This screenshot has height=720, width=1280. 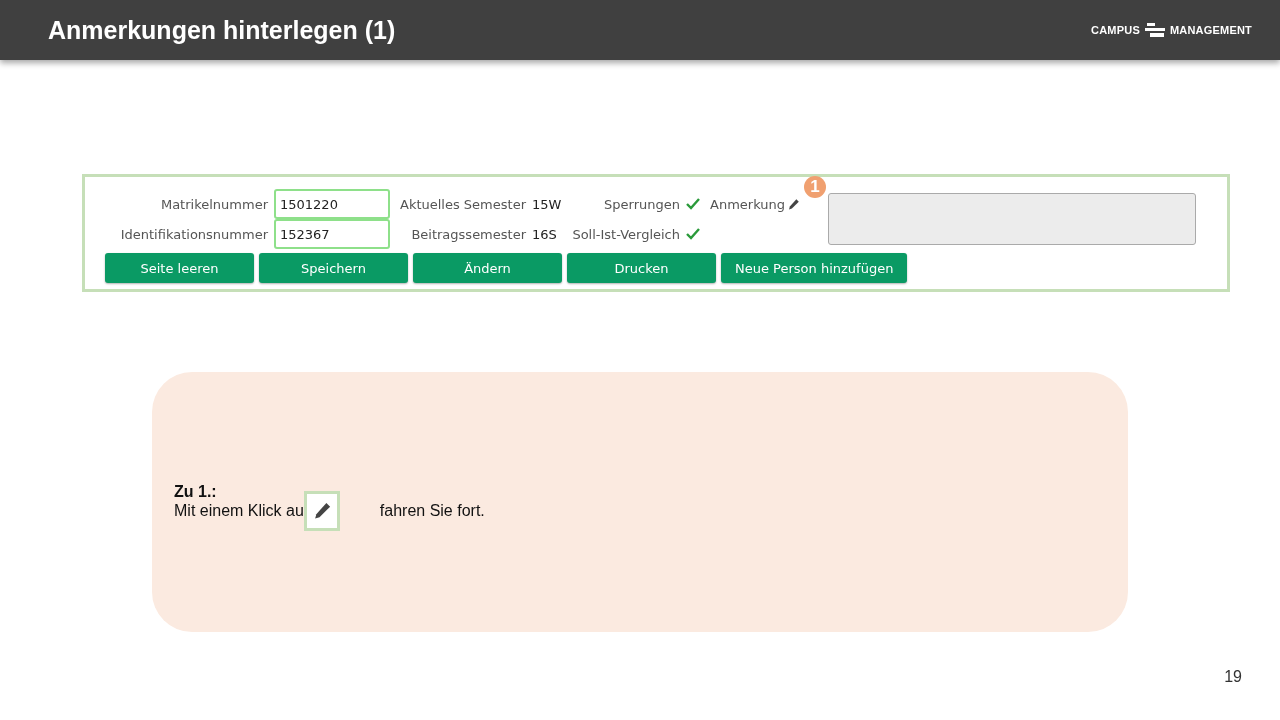 What do you see at coordinates (793, 204) in the screenshot?
I see `pencil-icon` at bounding box center [793, 204].